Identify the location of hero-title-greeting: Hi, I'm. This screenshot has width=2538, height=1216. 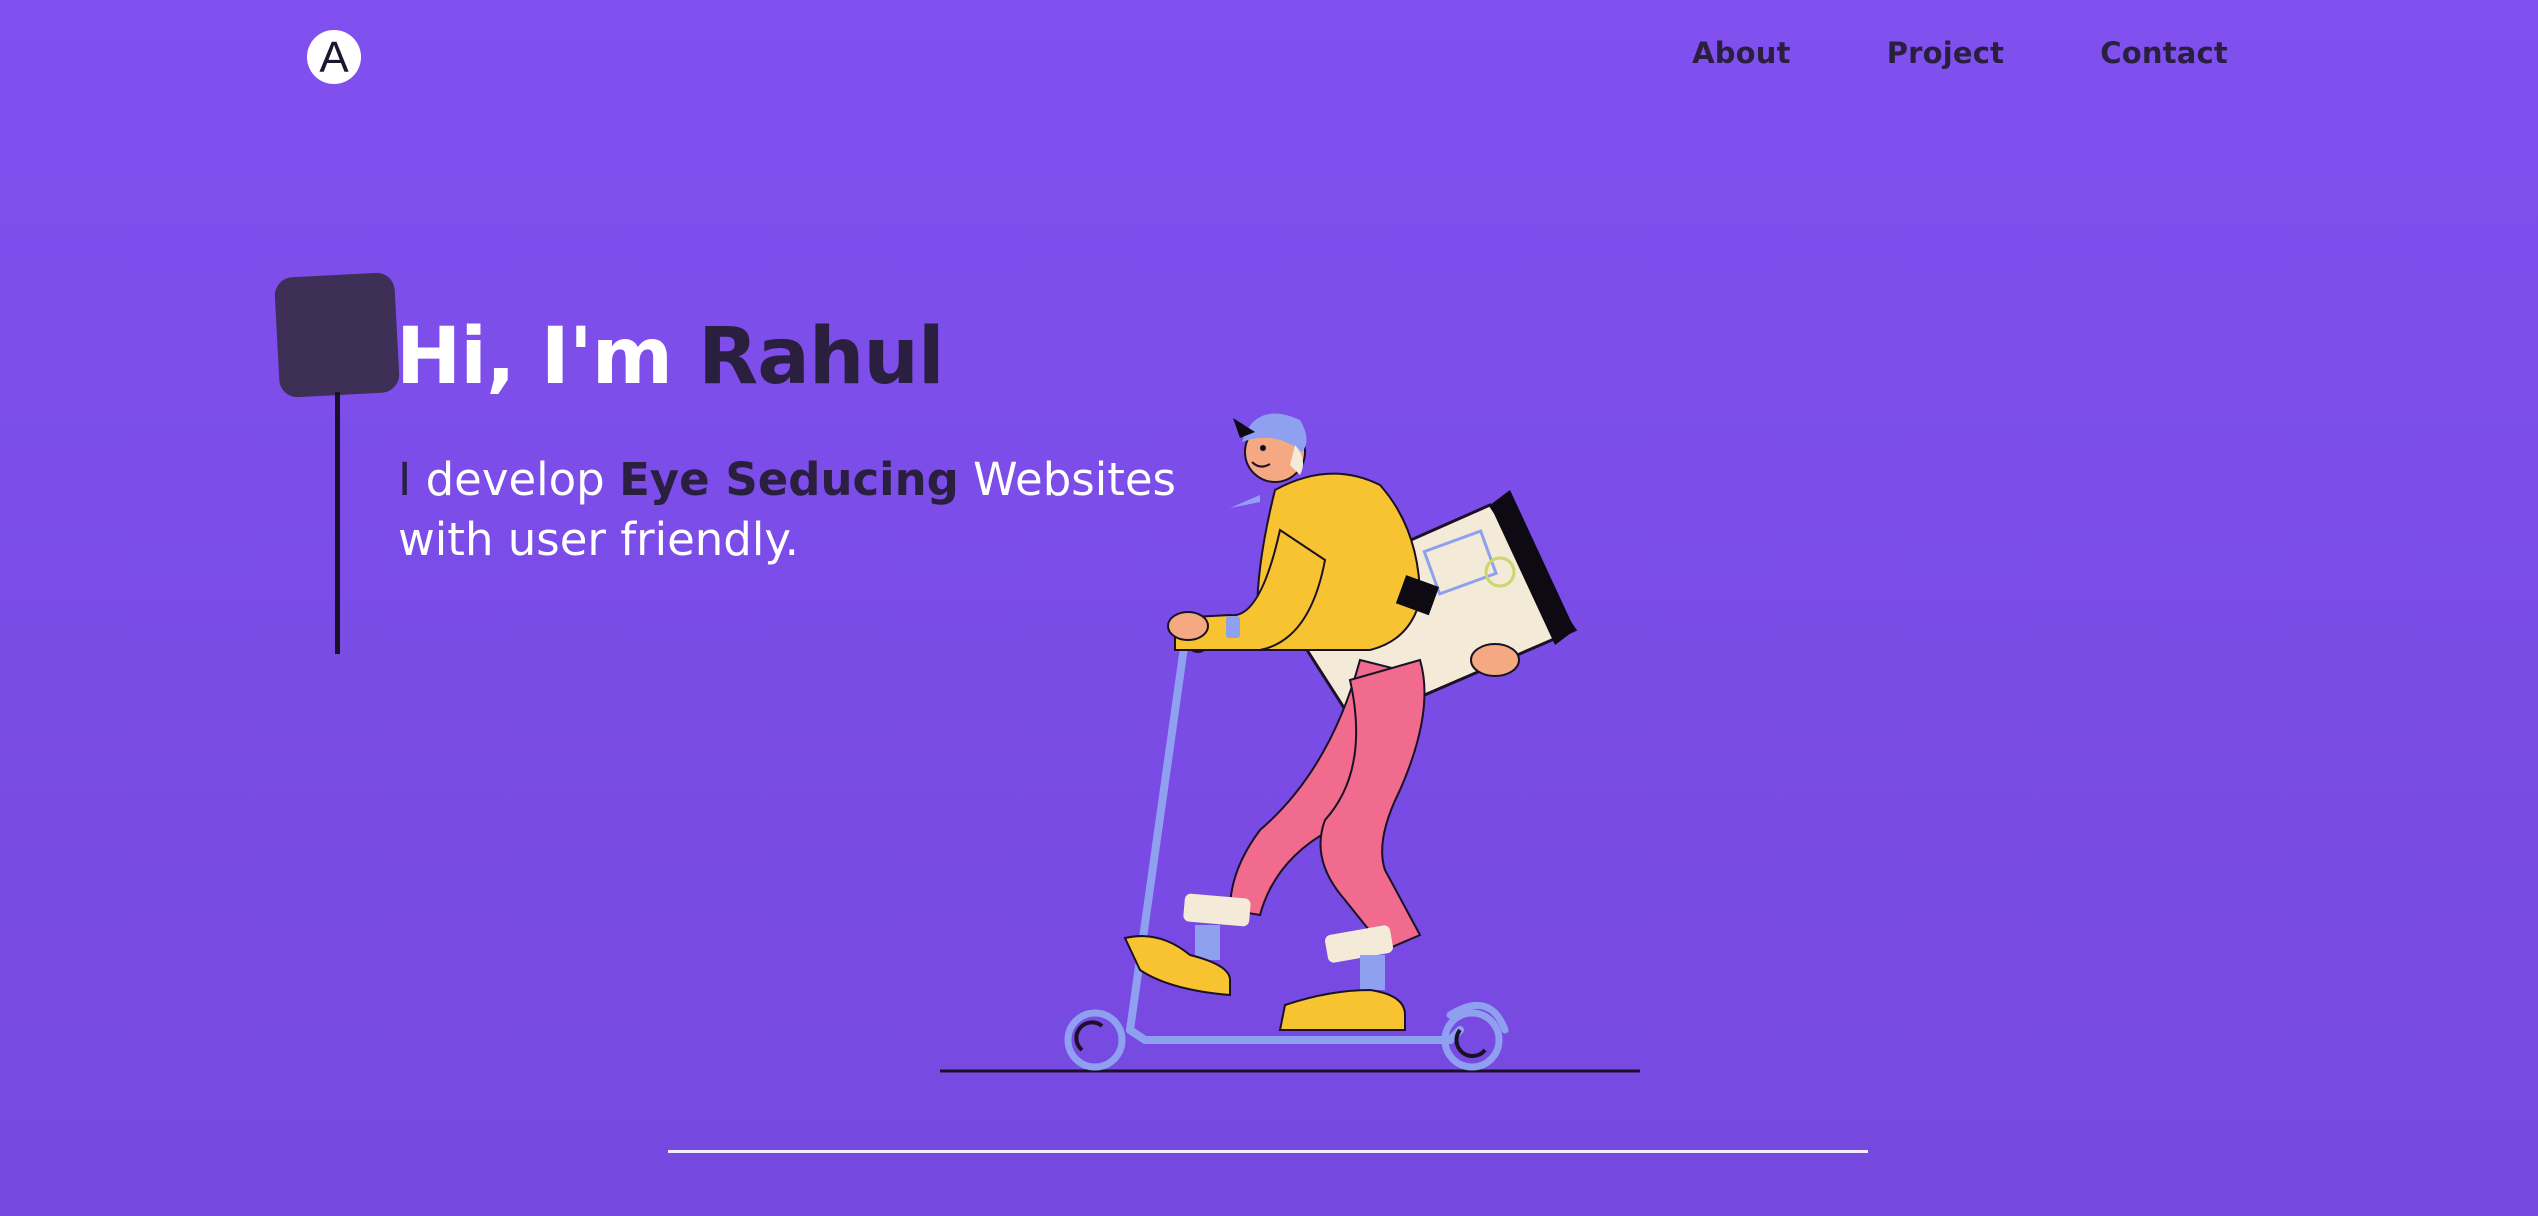
(534, 357).